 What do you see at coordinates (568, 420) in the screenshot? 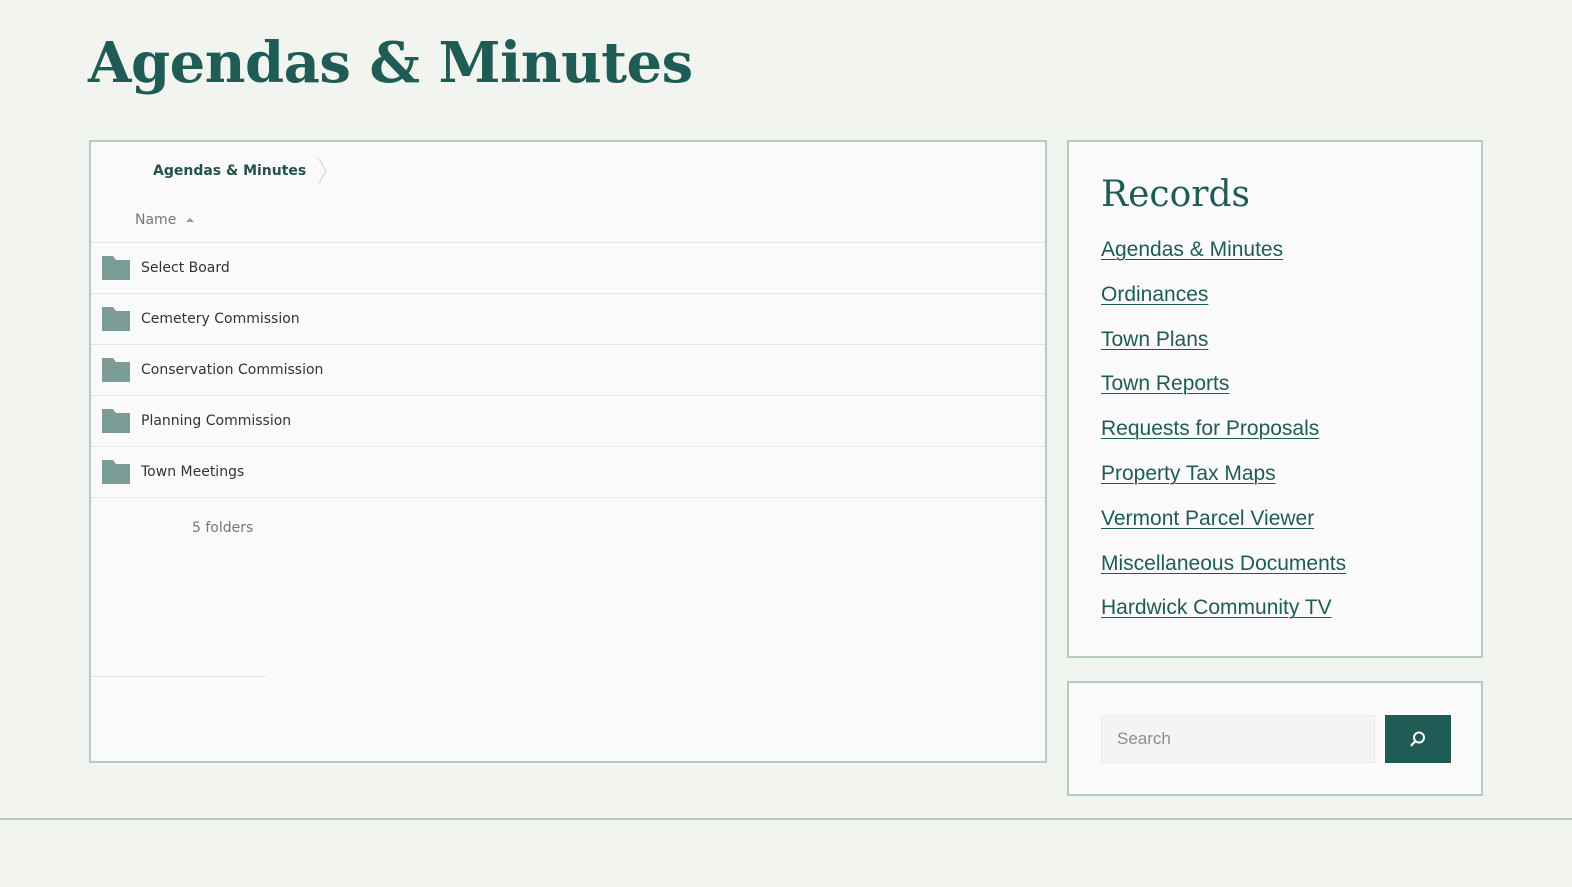
I see `folder-row-planning-commission: Planning Commission` at bounding box center [568, 420].